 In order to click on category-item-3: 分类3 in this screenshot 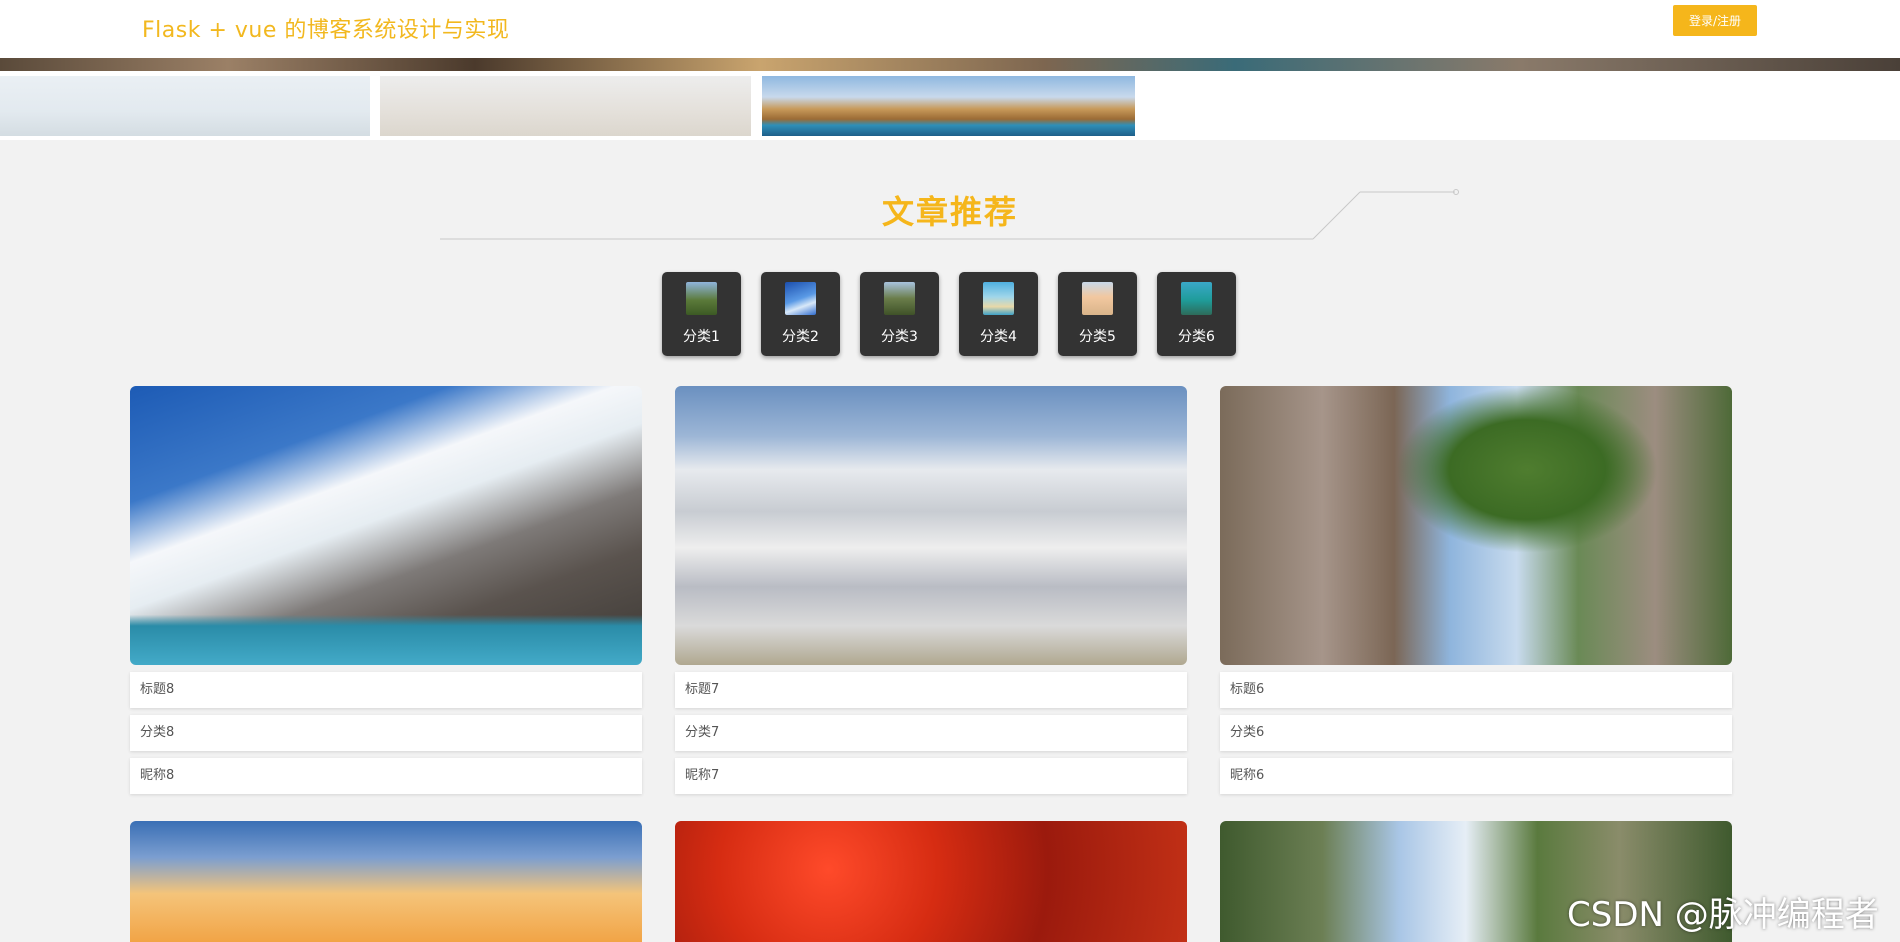, I will do `click(899, 314)`.